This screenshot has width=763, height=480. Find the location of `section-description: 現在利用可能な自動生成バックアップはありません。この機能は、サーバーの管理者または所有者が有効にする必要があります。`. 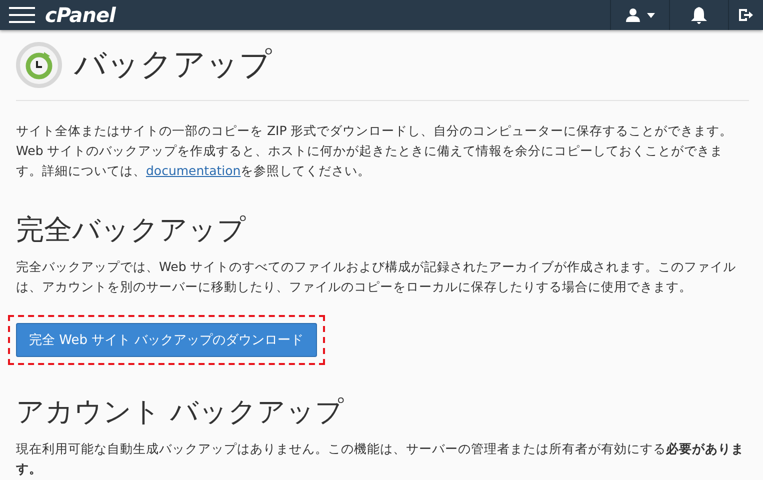

section-description: 現在利用可能な自動生成バックアップはありません。この機能は、サーバーの管理者または所有者が有効にする必要があります。 is located at coordinates (380, 459).